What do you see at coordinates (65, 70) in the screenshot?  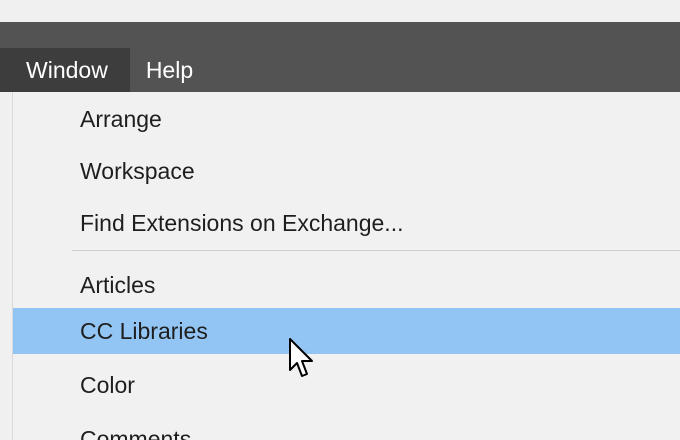 I see `menu-window: Window` at bounding box center [65, 70].